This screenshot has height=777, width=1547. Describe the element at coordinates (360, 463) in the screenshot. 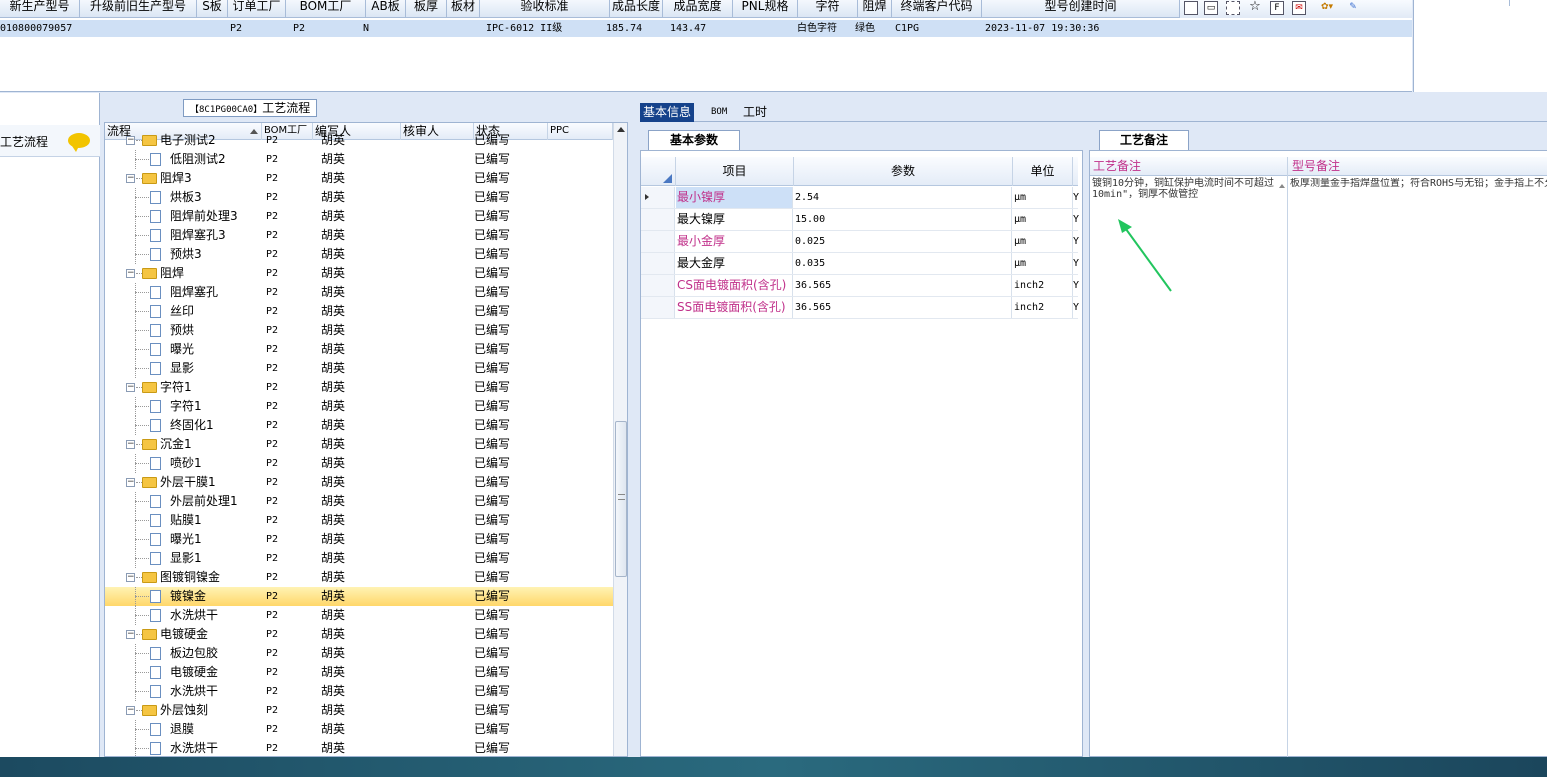

I see `tree-row: 喷砂1 P2 胡英 已编写` at that location.